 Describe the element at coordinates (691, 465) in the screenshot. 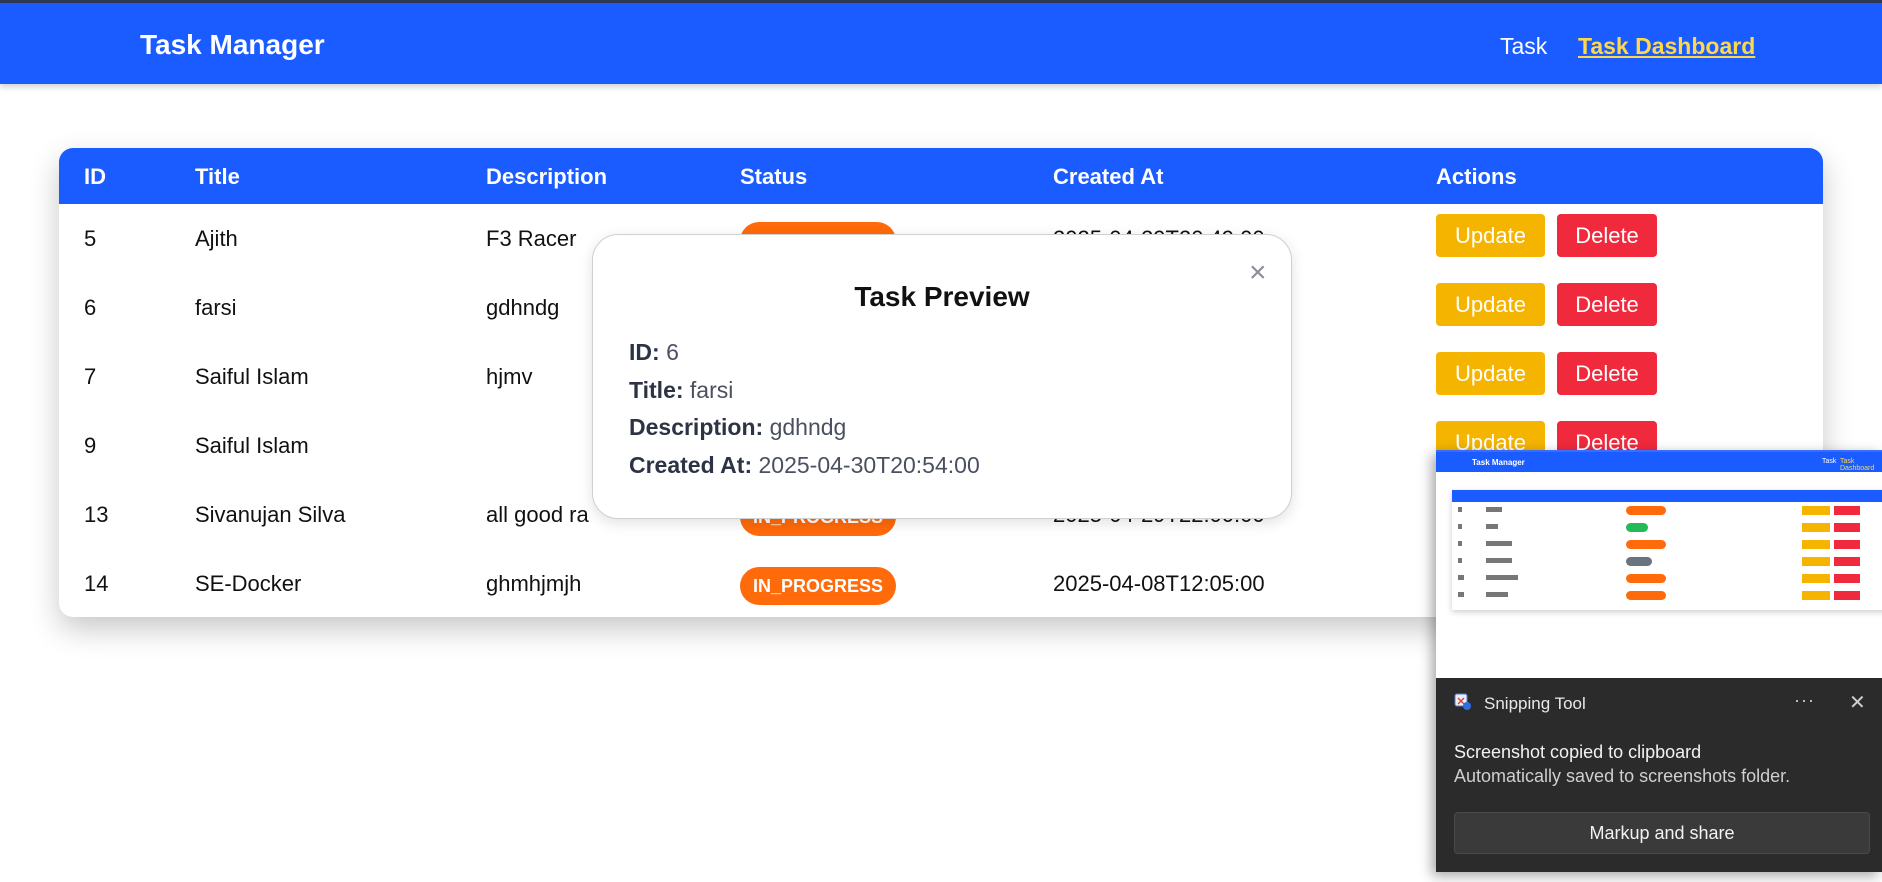

I see `preview-created-label: Created At:` at that location.